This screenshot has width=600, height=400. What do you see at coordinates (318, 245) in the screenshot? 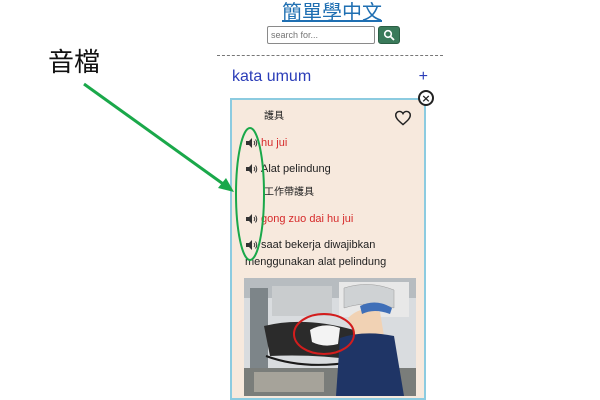
I see `example-meaning-line-1: saat bekerja diwajibkan` at bounding box center [318, 245].